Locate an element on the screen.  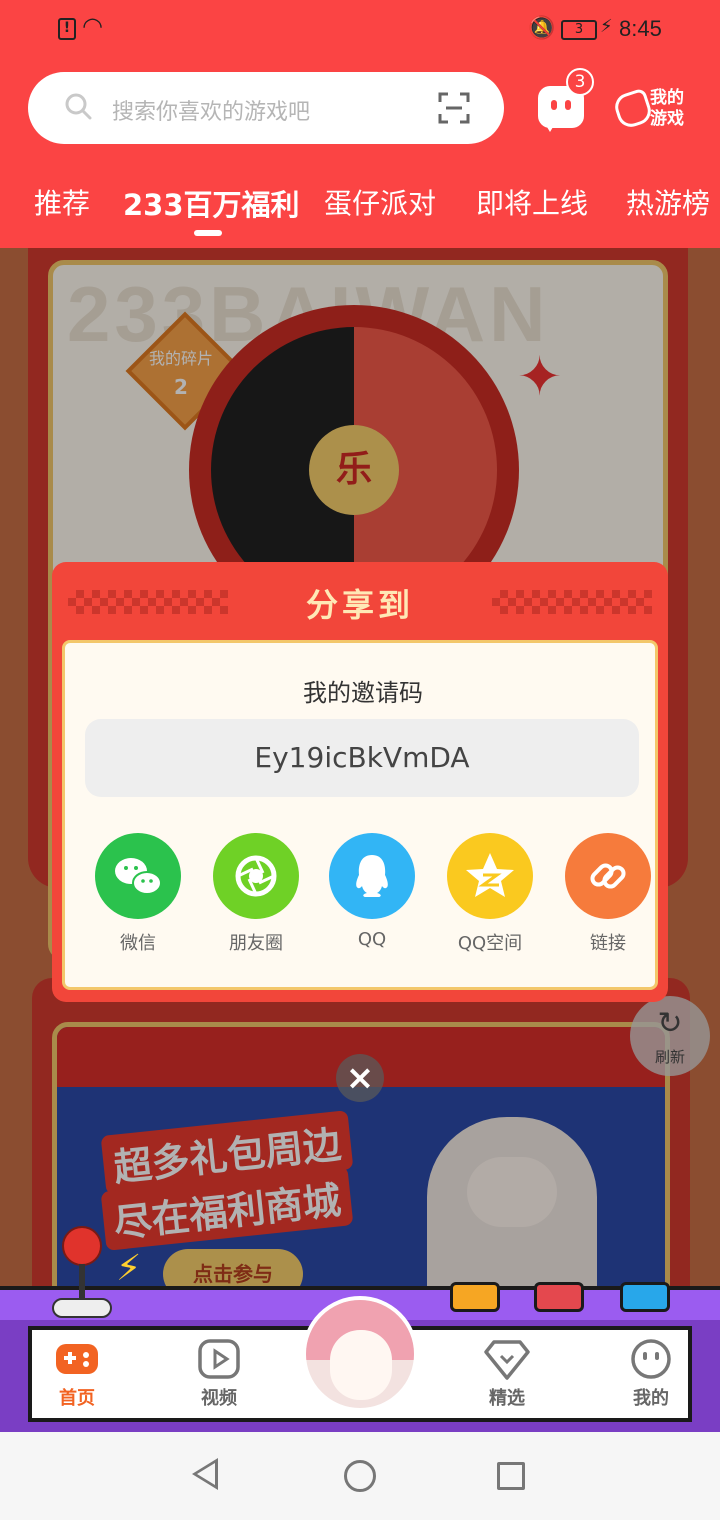
refresh-button: ↻ 刷新 is located at coordinates (670, 1036).